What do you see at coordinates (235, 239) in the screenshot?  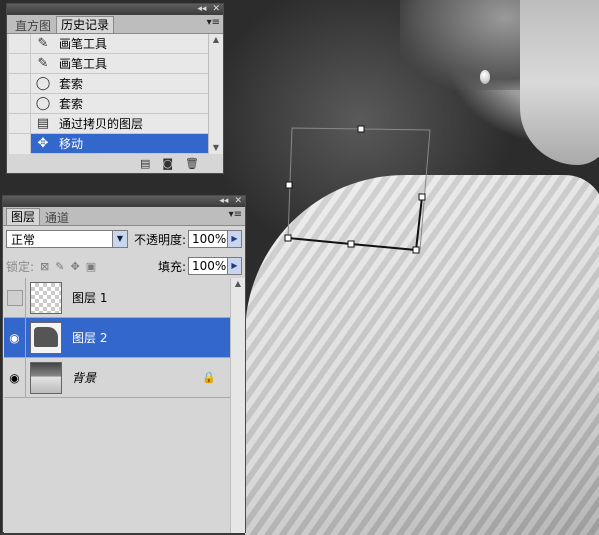 I see `opacity-slider-button: ▶` at bounding box center [235, 239].